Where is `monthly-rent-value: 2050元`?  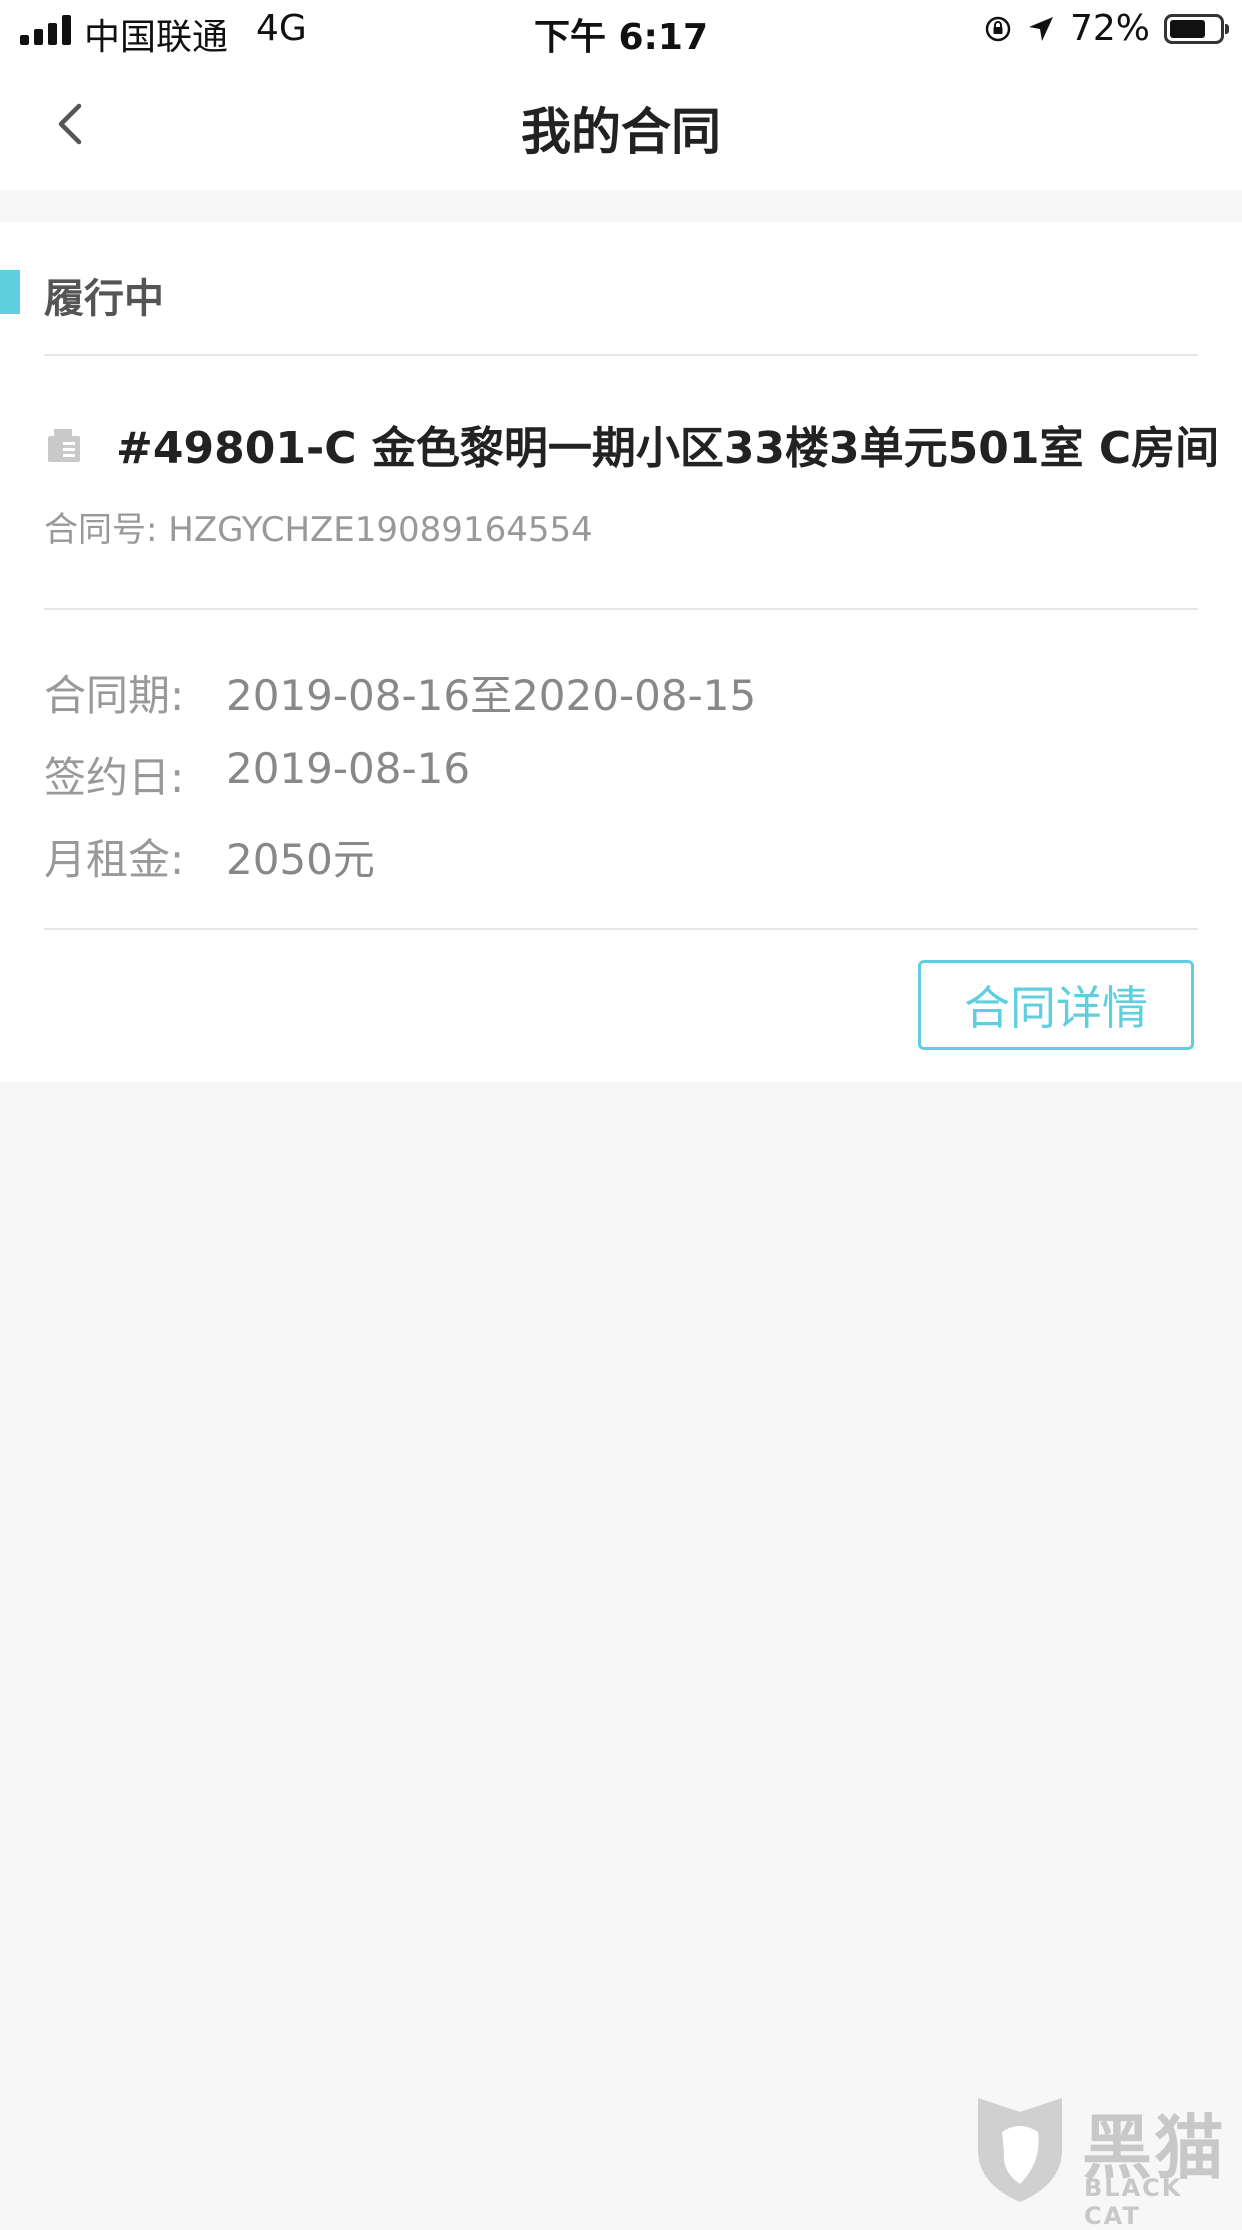
monthly-rent-value: 2050元 is located at coordinates (300, 859).